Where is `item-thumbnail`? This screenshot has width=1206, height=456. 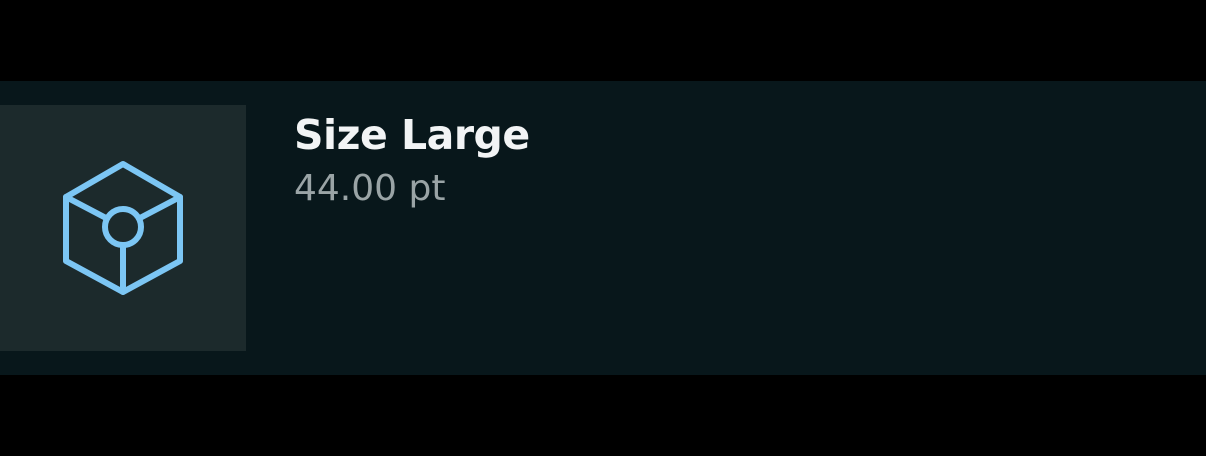
item-thumbnail is located at coordinates (123, 228).